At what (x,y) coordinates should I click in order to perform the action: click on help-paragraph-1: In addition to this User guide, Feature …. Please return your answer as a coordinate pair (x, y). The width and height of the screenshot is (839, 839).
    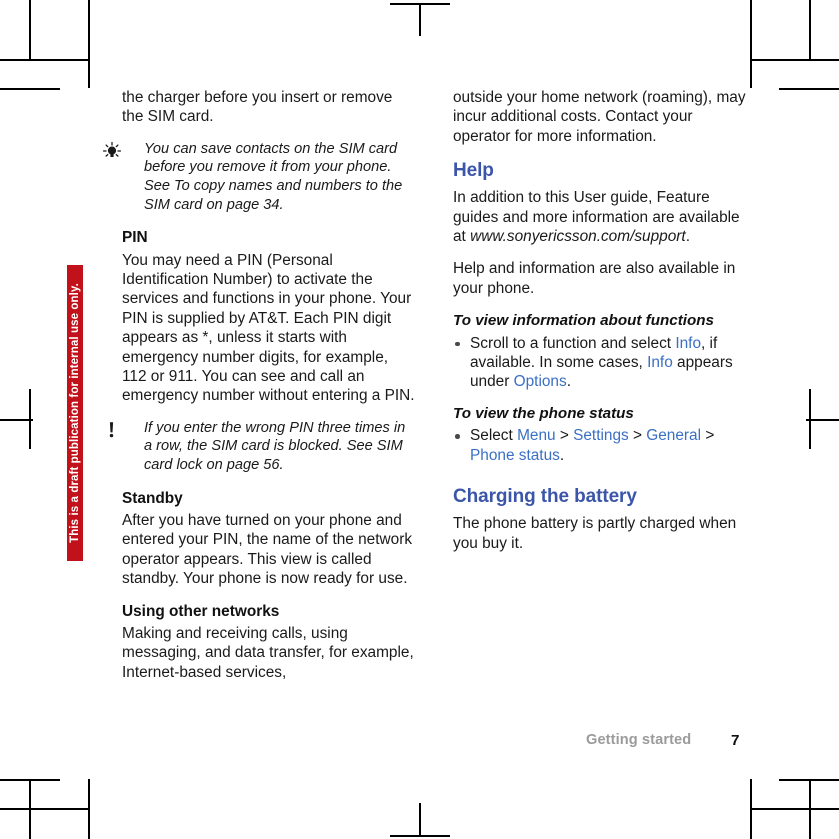
    Looking at the image, I should click on (600, 217).